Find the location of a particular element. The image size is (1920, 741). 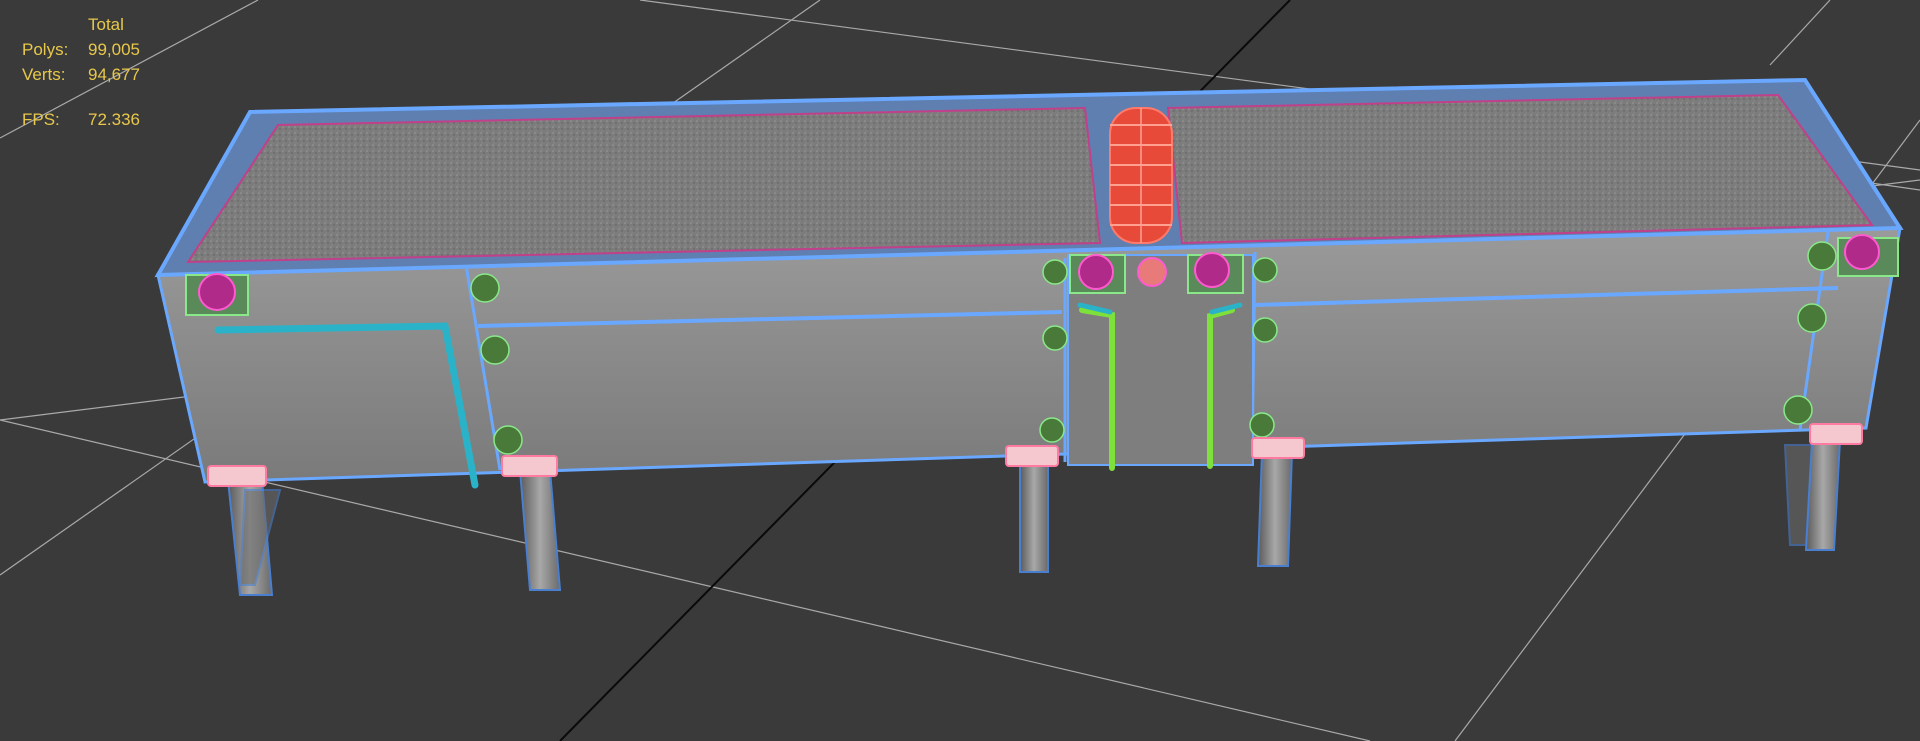

verts-value: 94,677 is located at coordinates (114, 74).